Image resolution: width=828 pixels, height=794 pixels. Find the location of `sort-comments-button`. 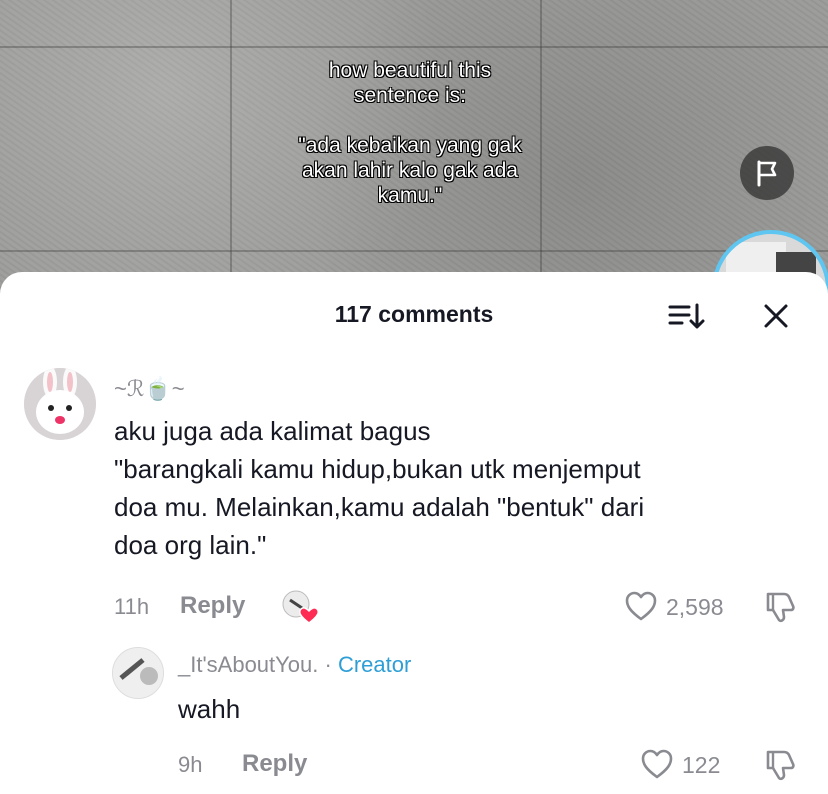

sort-comments-button is located at coordinates (686, 316).